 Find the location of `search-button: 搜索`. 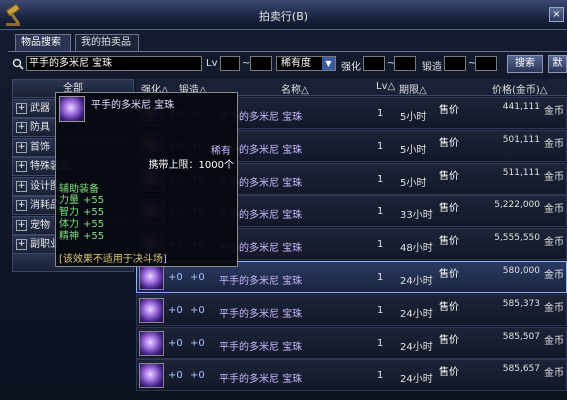

search-button: 搜索 is located at coordinates (525, 64).